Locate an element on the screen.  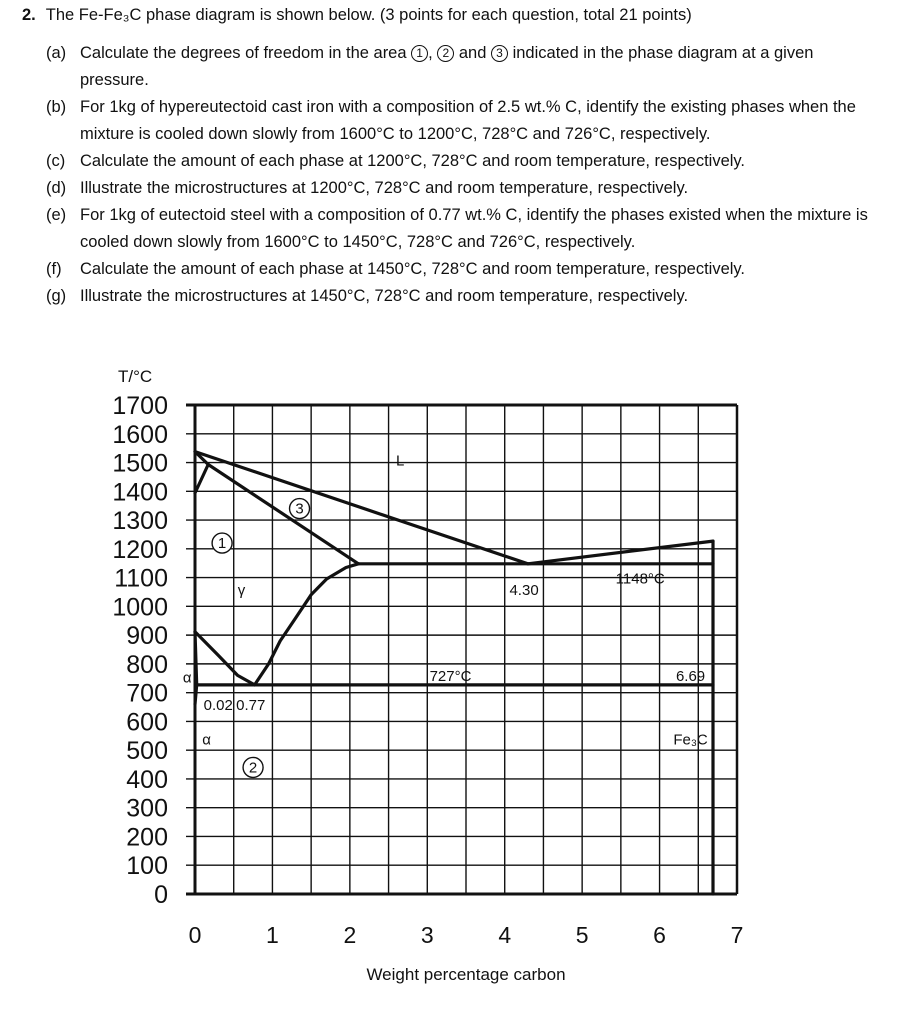
y-tick-label: 1200 is located at coordinates (140, 550).